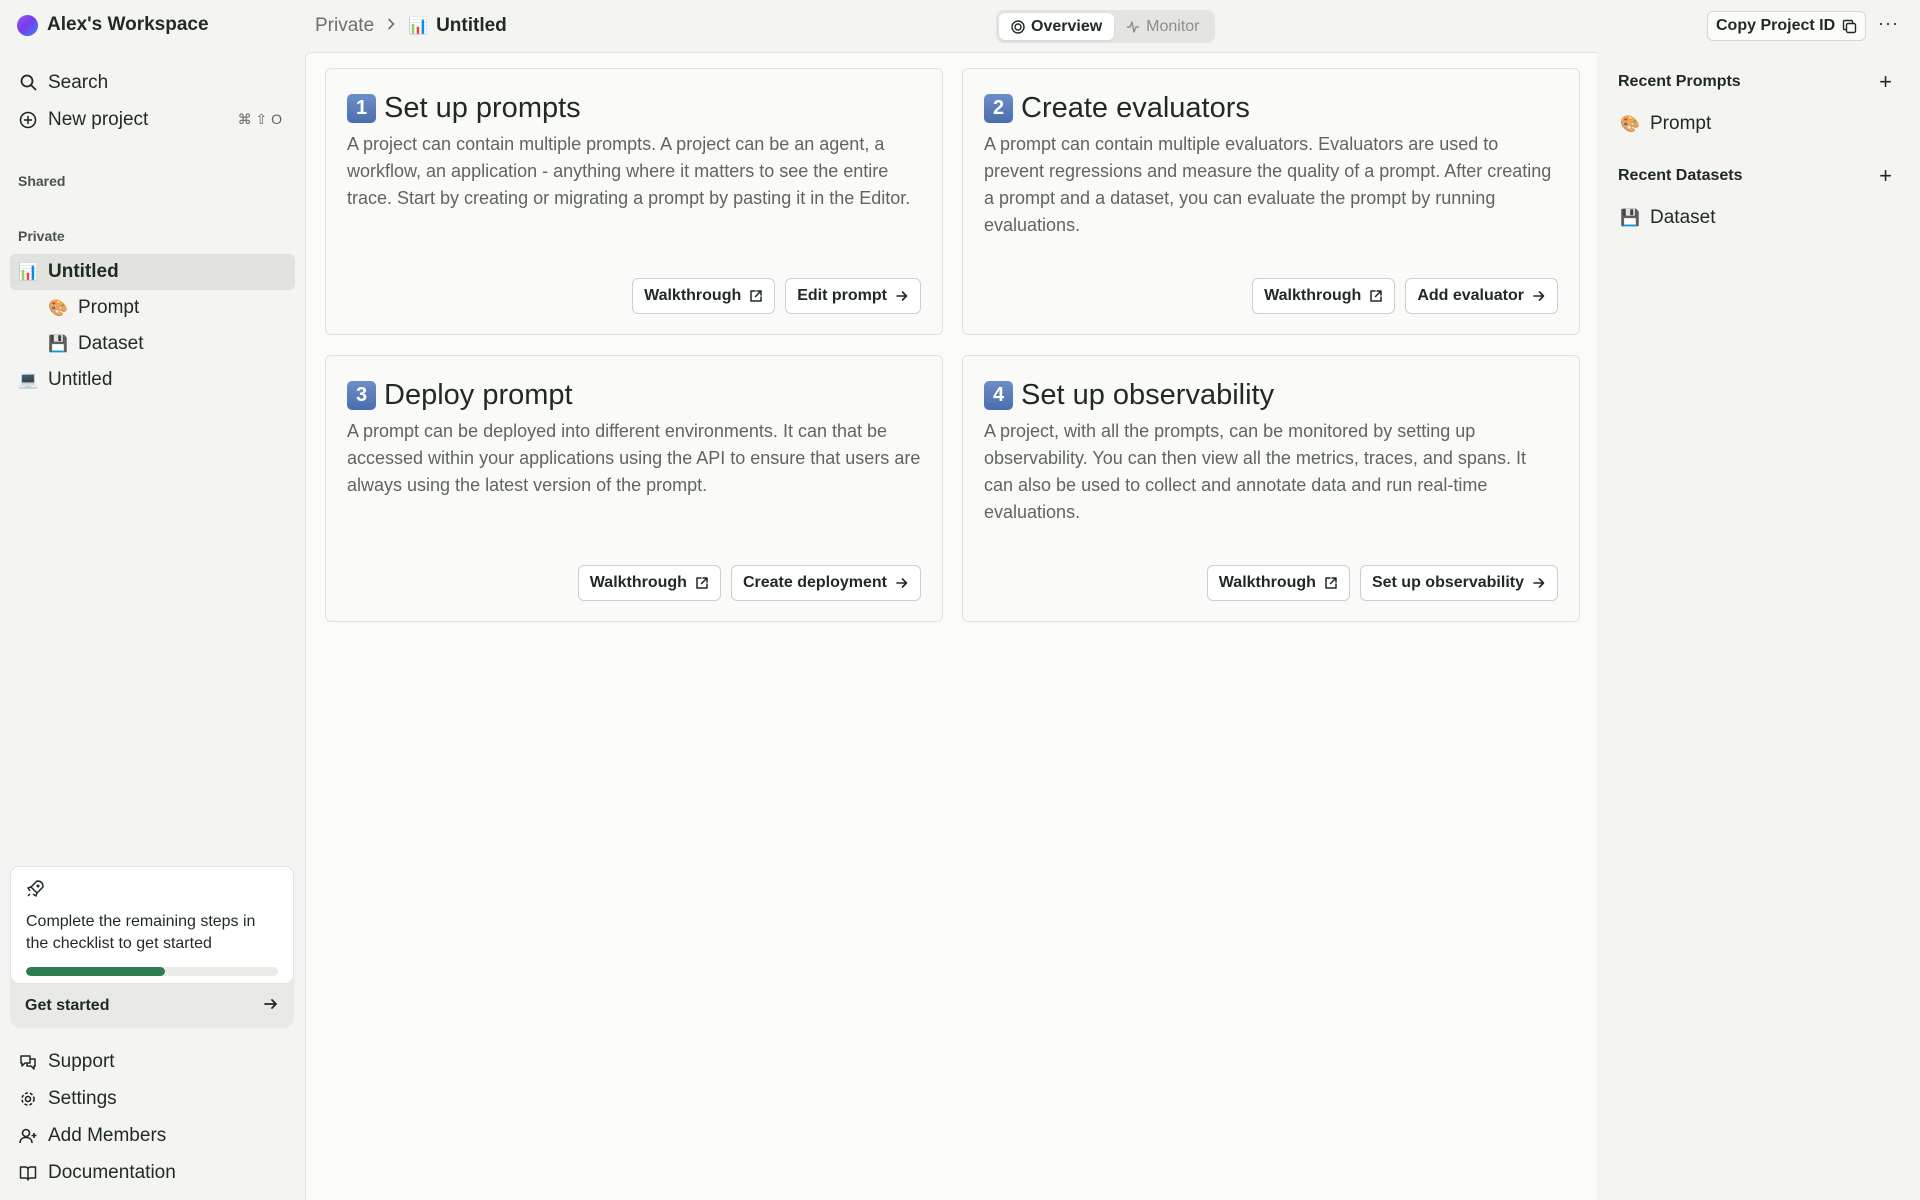 Image resolution: width=1920 pixels, height=1200 pixels. Describe the element at coordinates (152, 82) in the screenshot. I see `search-nav-item: Search` at that location.